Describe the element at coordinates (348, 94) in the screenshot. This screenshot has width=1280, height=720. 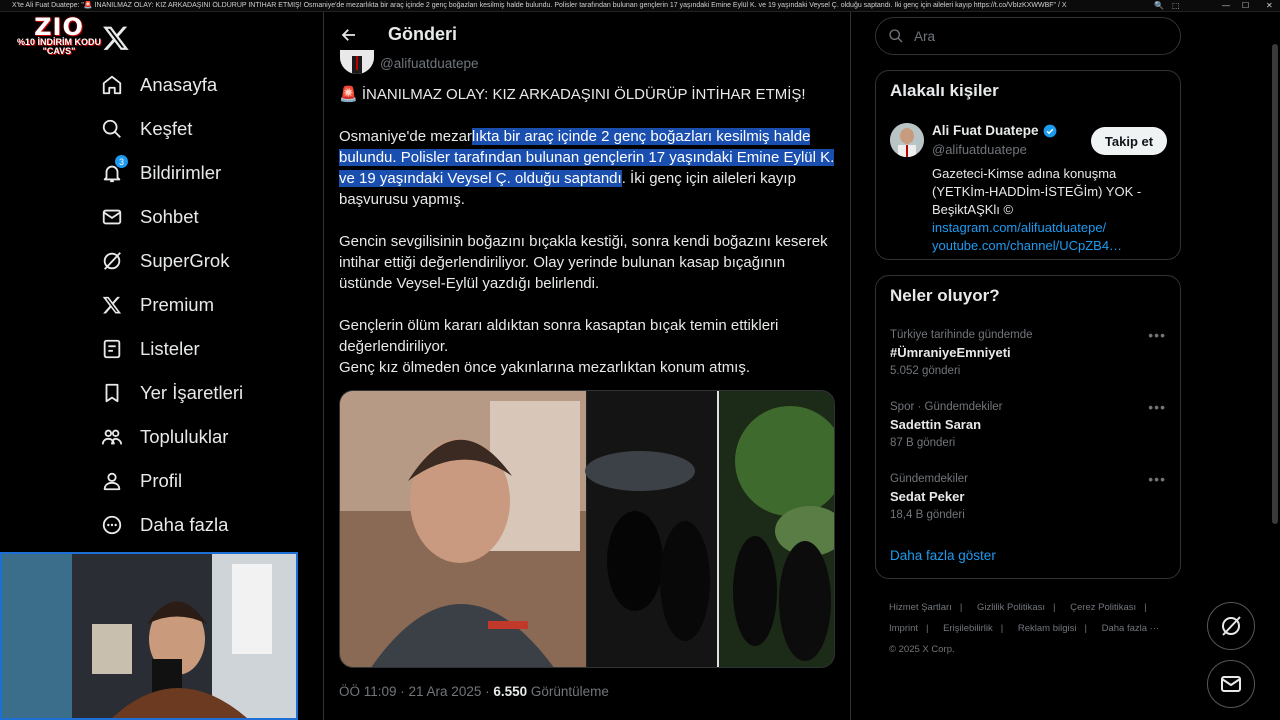
I see `siren-emoji: 🚨` at that location.